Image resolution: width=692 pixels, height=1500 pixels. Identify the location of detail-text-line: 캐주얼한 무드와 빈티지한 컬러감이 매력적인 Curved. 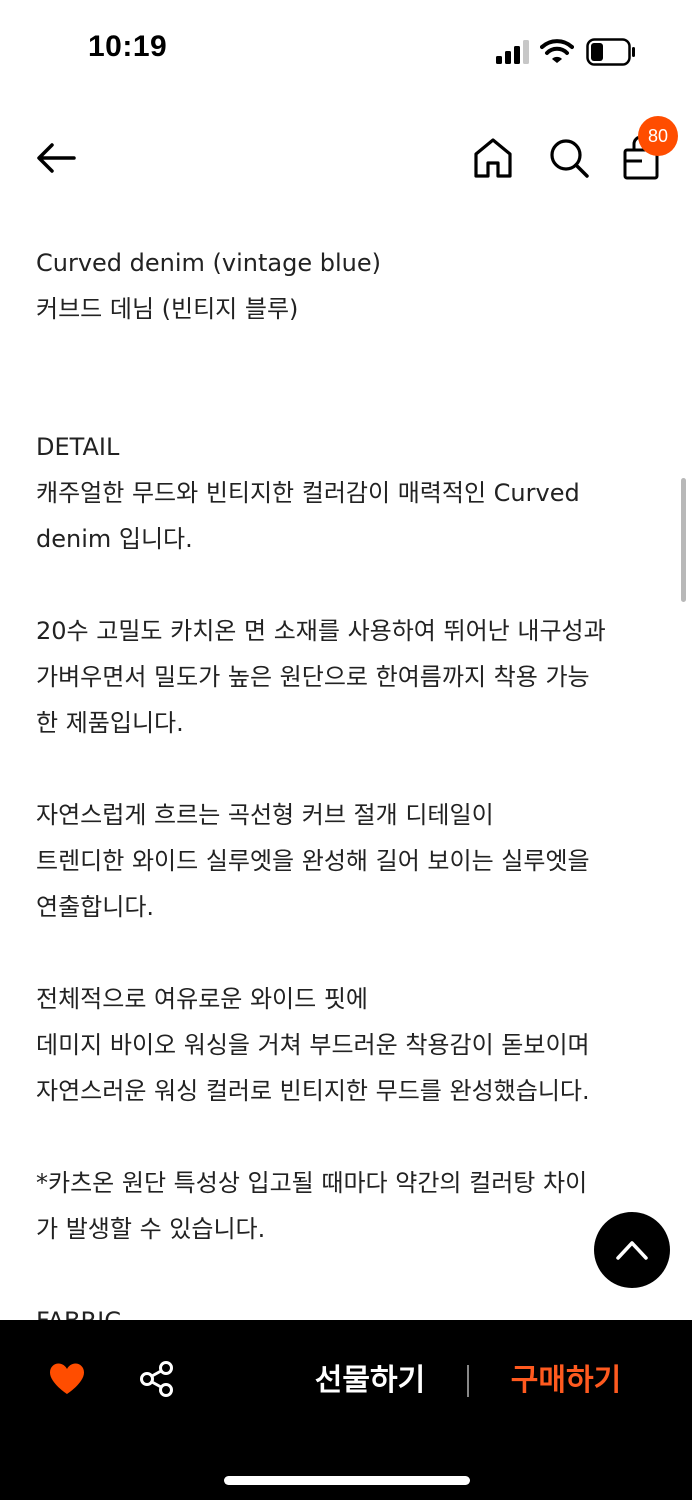
(308, 493).